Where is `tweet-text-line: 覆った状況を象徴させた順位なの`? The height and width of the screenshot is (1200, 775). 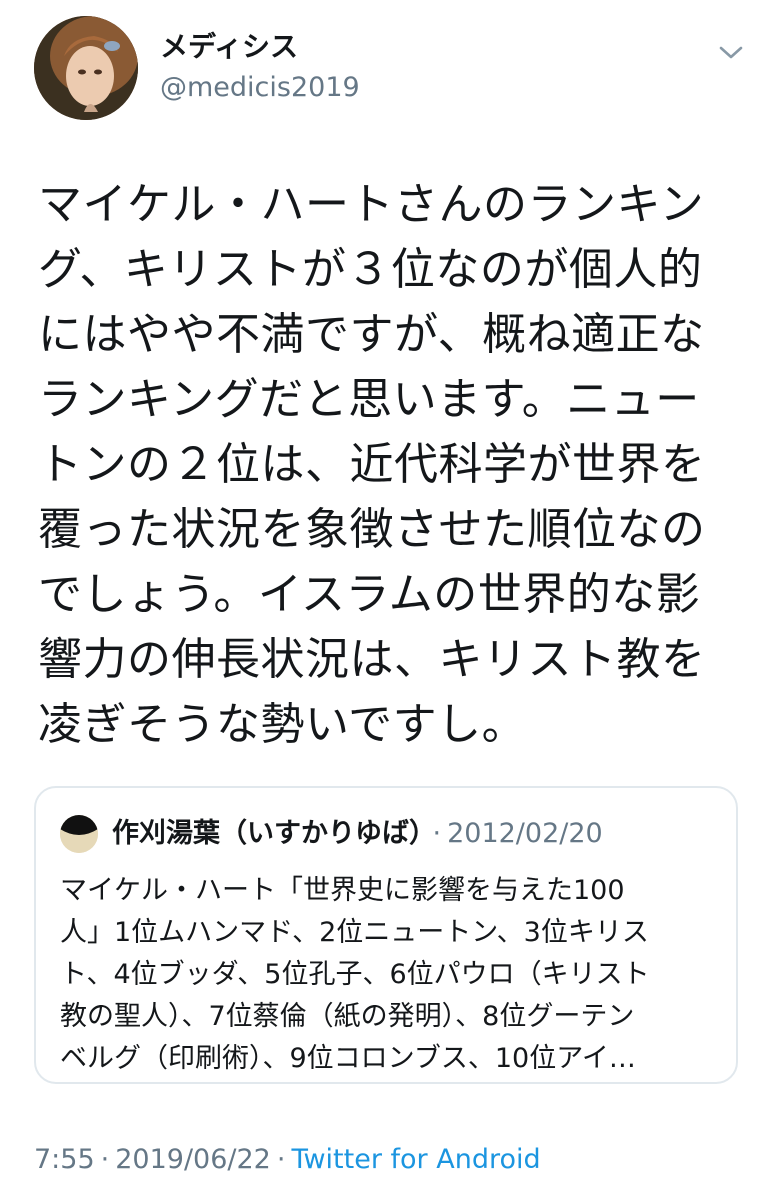 tweet-text-line: 覆った状況を象徴させた順位なの is located at coordinates (372, 529).